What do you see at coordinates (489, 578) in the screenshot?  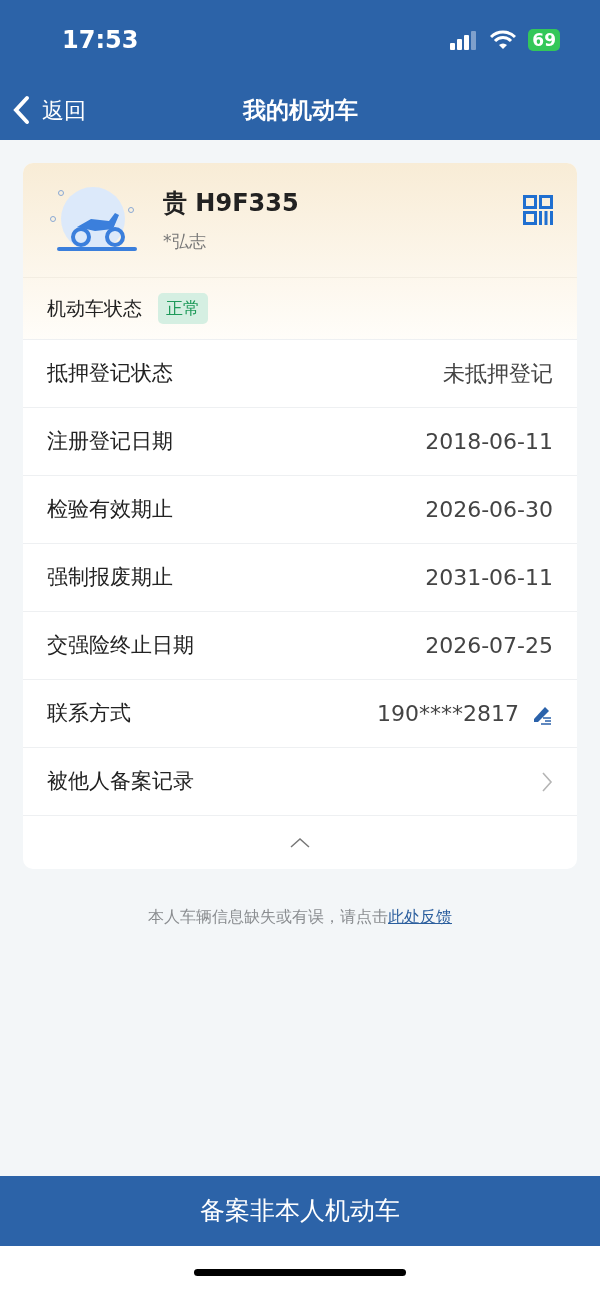 I see `row-value: 2031-06-11` at bounding box center [489, 578].